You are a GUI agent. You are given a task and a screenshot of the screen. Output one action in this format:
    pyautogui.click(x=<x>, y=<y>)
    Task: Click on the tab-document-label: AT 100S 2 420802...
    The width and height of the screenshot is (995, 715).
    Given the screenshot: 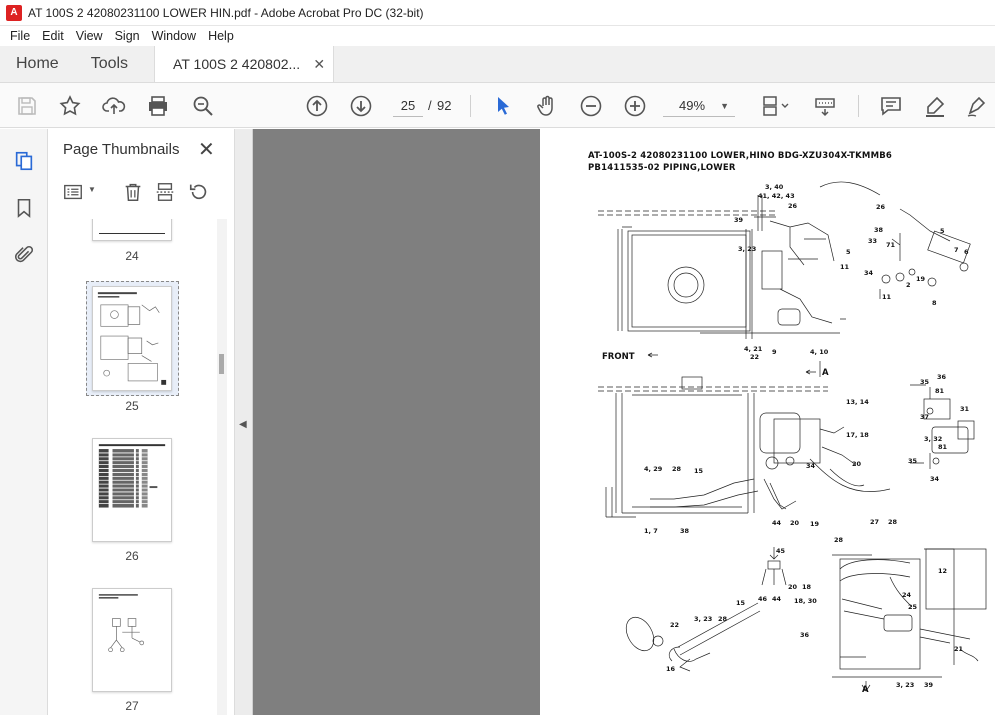 What is the action you would take?
    pyautogui.click(x=237, y=64)
    